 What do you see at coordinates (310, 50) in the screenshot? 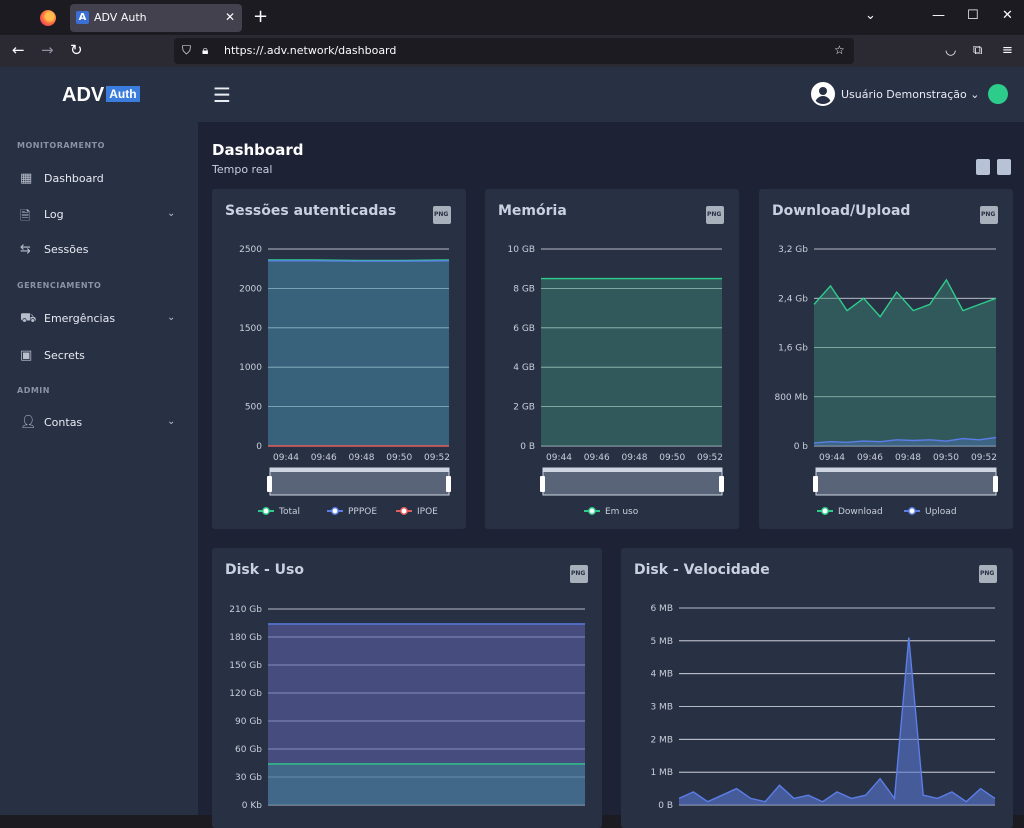
I see `url-text: https://.adv.network/dashboard` at bounding box center [310, 50].